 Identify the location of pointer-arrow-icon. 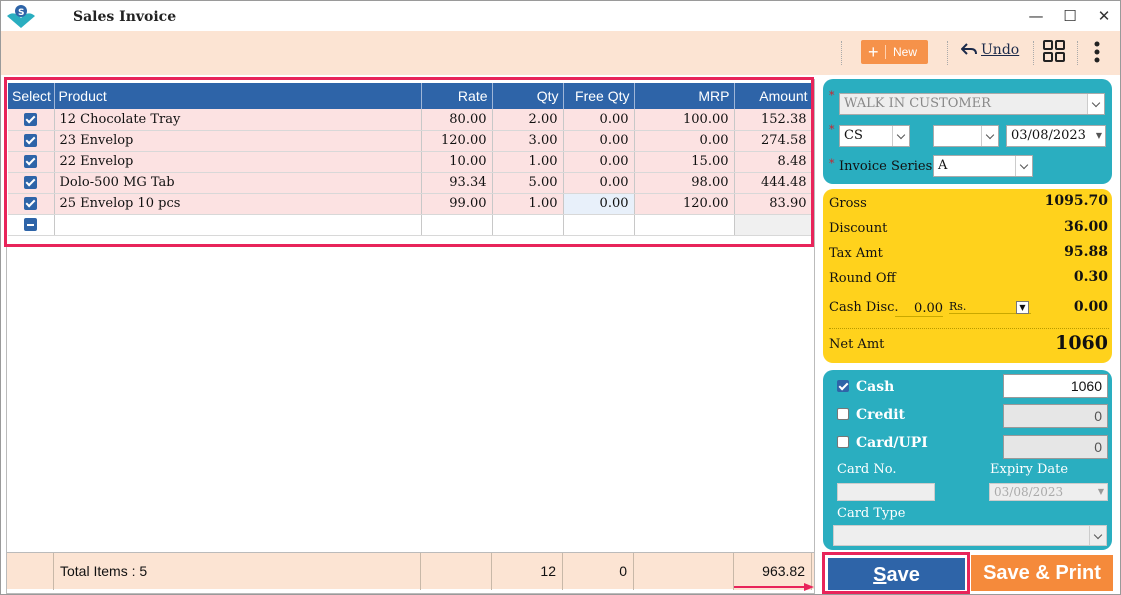
(774, 587).